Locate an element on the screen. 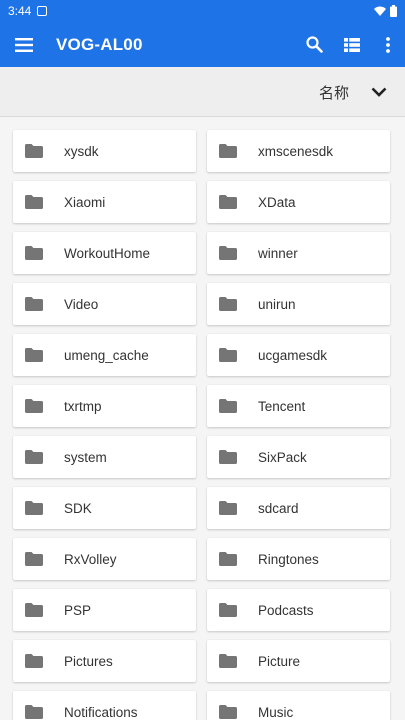 The height and width of the screenshot is (720, 405). app-title: VOG-AL00 is located at coordinates (99, 44).